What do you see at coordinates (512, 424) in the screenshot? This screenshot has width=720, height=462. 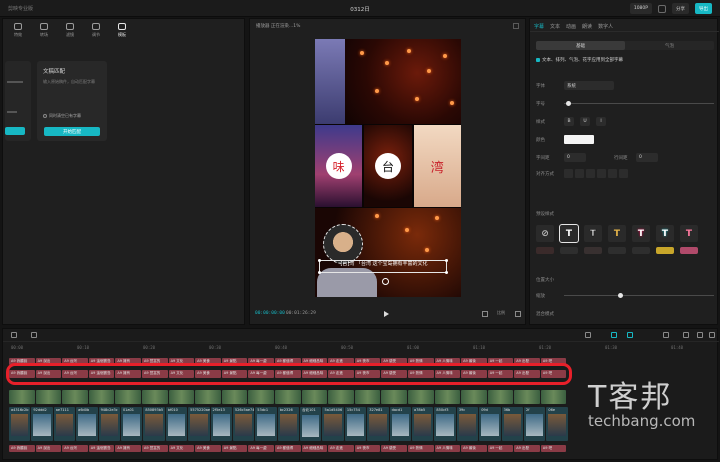 I see `video-clip: 36b` at bounding box center [512, 424].